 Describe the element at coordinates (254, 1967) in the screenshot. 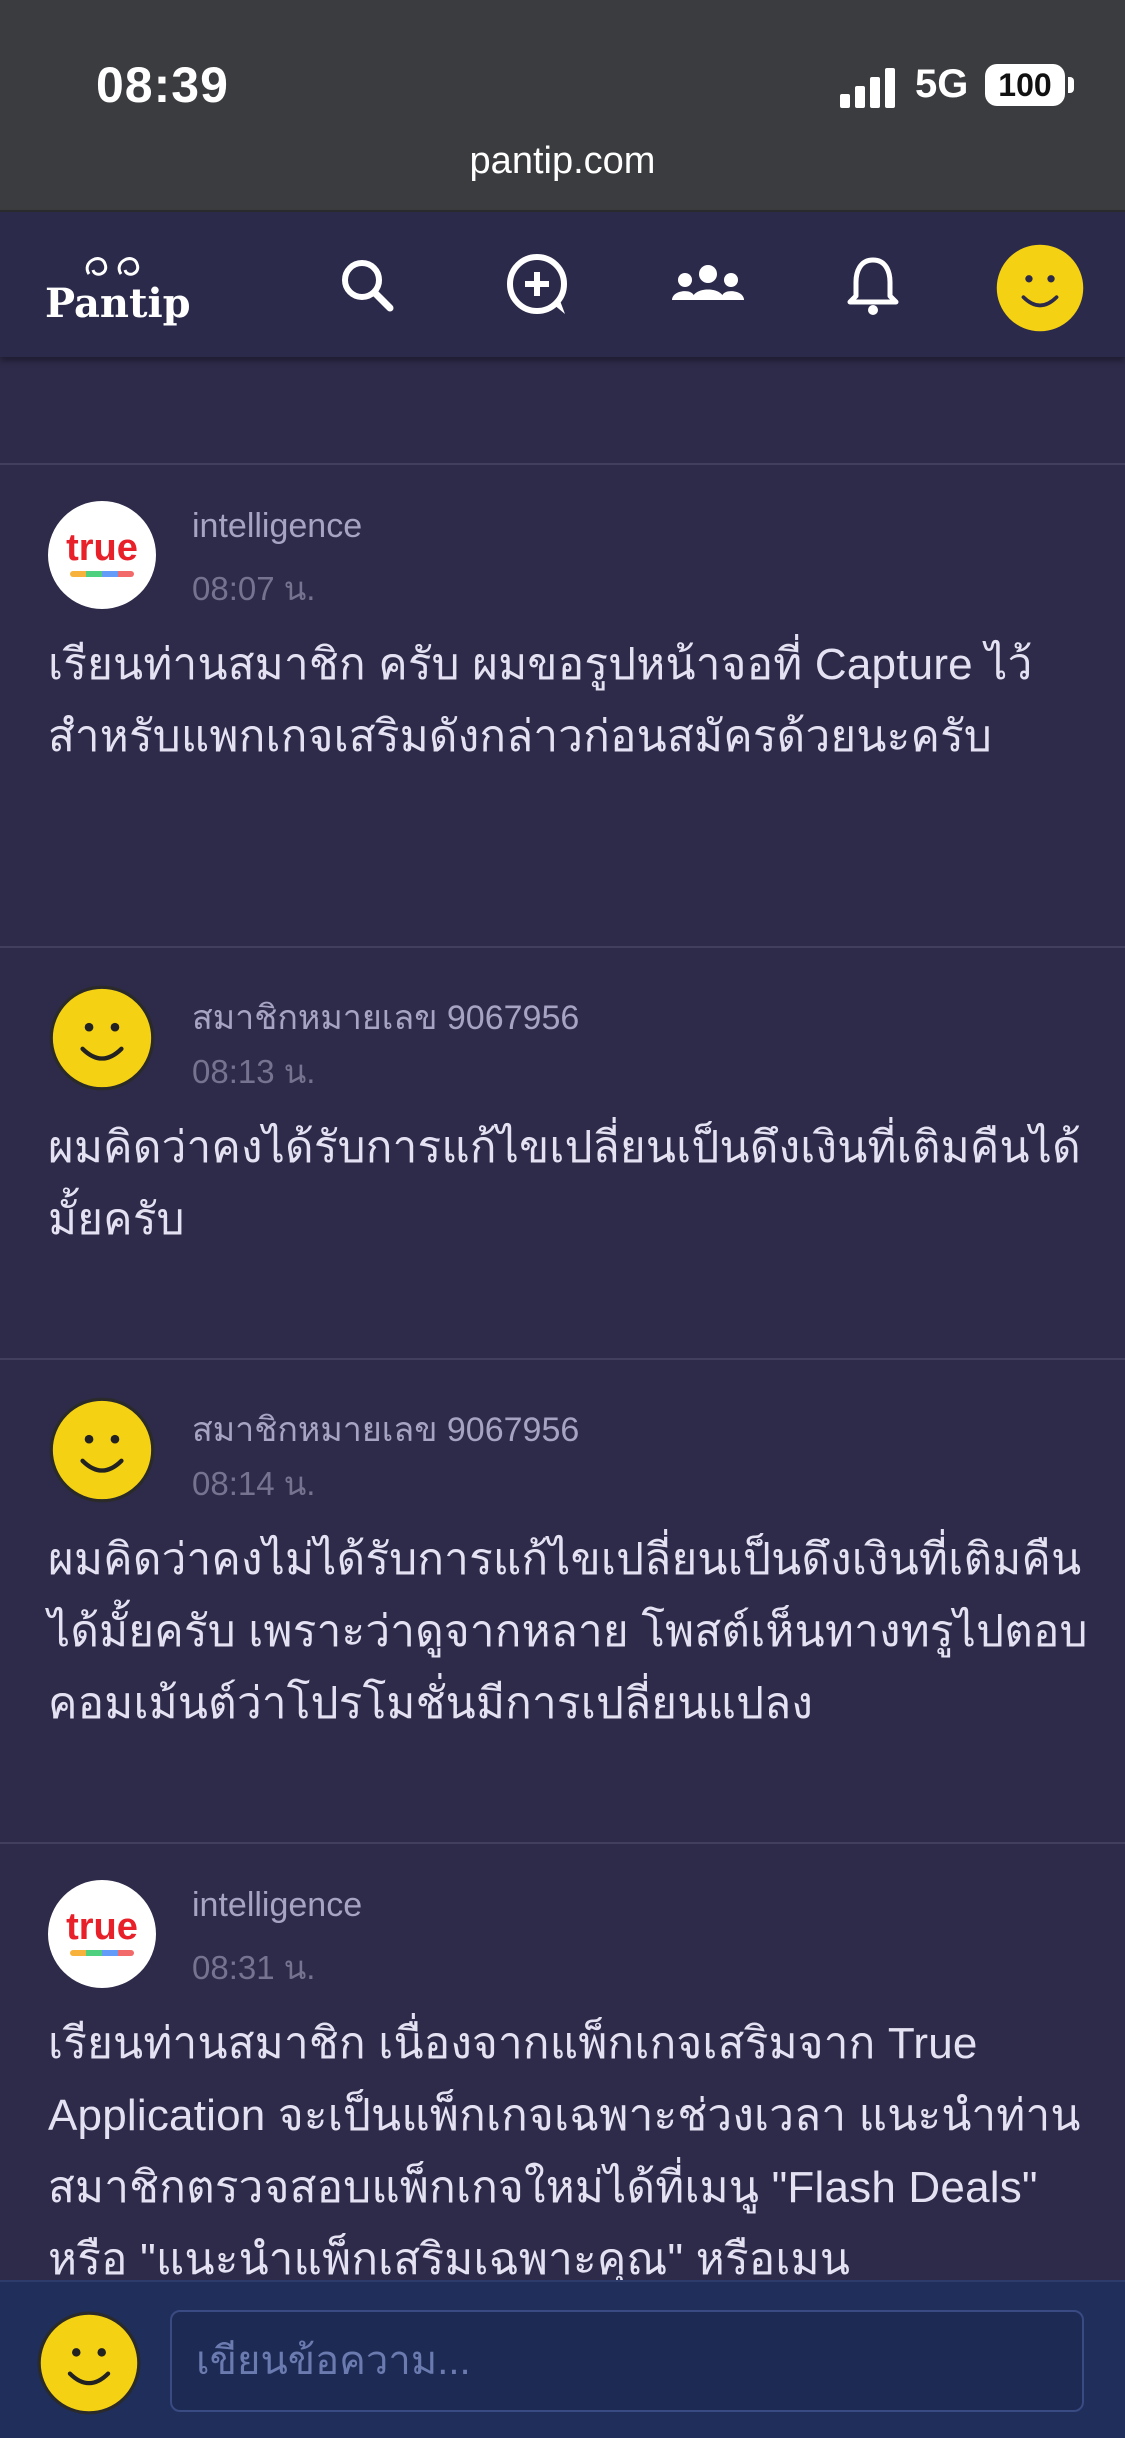

I see `comment-time: 08:31 น.` at that location.